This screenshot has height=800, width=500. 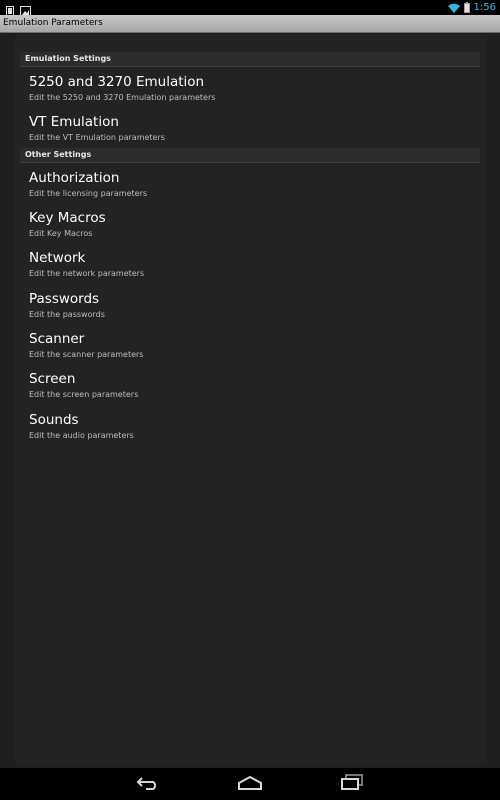 I want to click on pref-item-title: Authorization, so click(x=74, y=178).